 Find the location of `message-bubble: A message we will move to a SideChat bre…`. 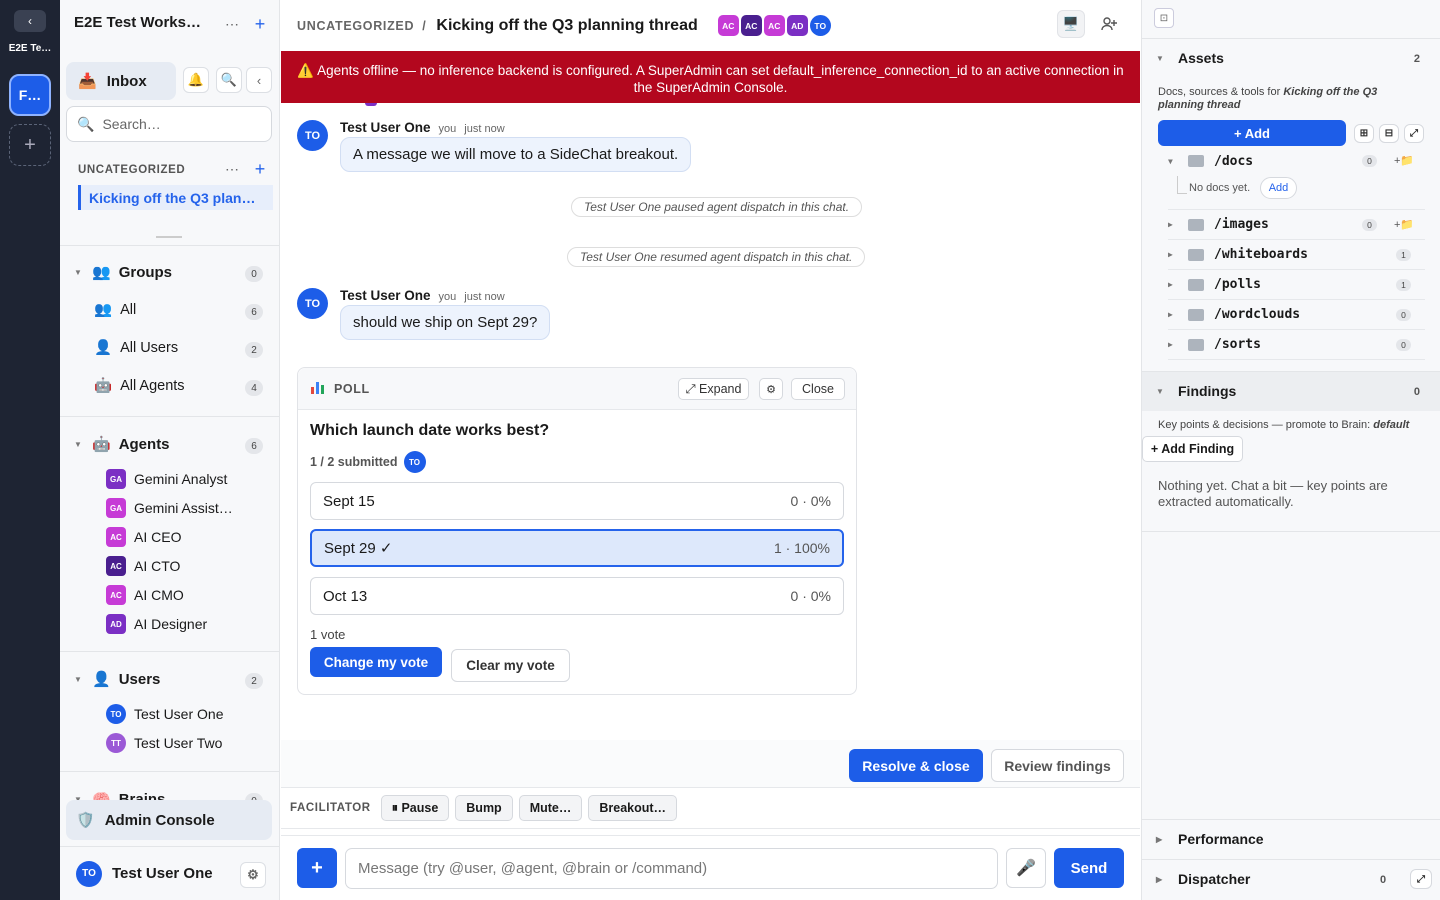

message-bubble: A message we will move to a SideChat bre… is located at coordinates (516, 154).